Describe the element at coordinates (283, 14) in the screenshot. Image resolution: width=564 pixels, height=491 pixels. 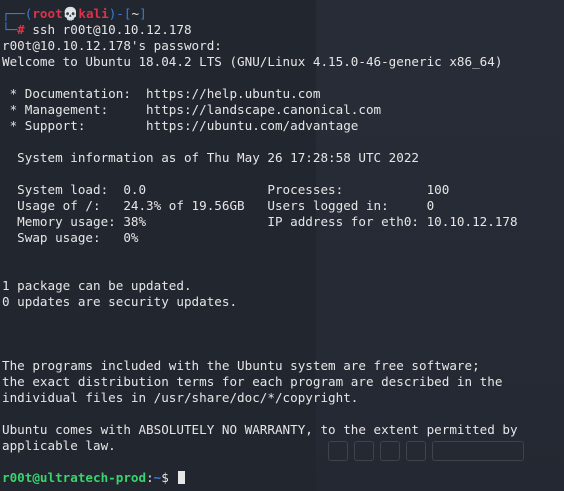
I see `prompt-line-top: ┌──(root💀kali)-[~]` at that location.